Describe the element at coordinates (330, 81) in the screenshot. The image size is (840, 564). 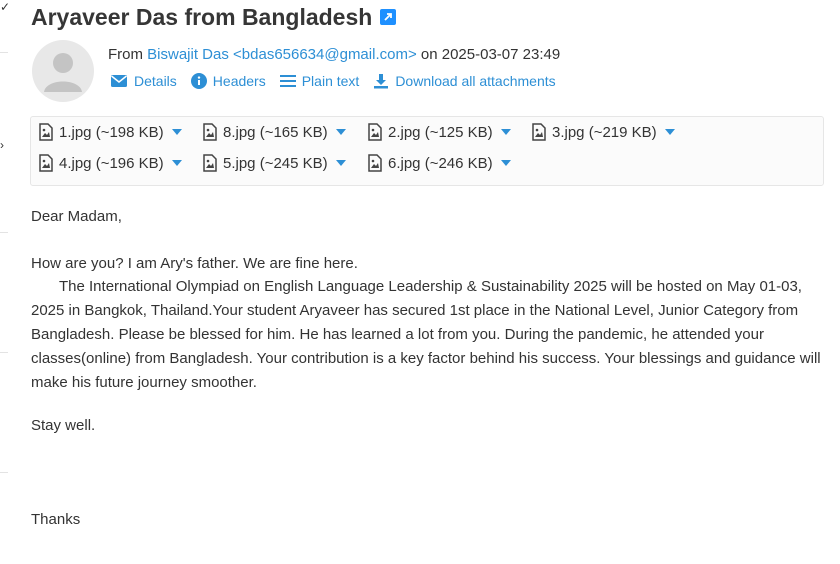
I see `plain-text-label: Plain text` at that location.